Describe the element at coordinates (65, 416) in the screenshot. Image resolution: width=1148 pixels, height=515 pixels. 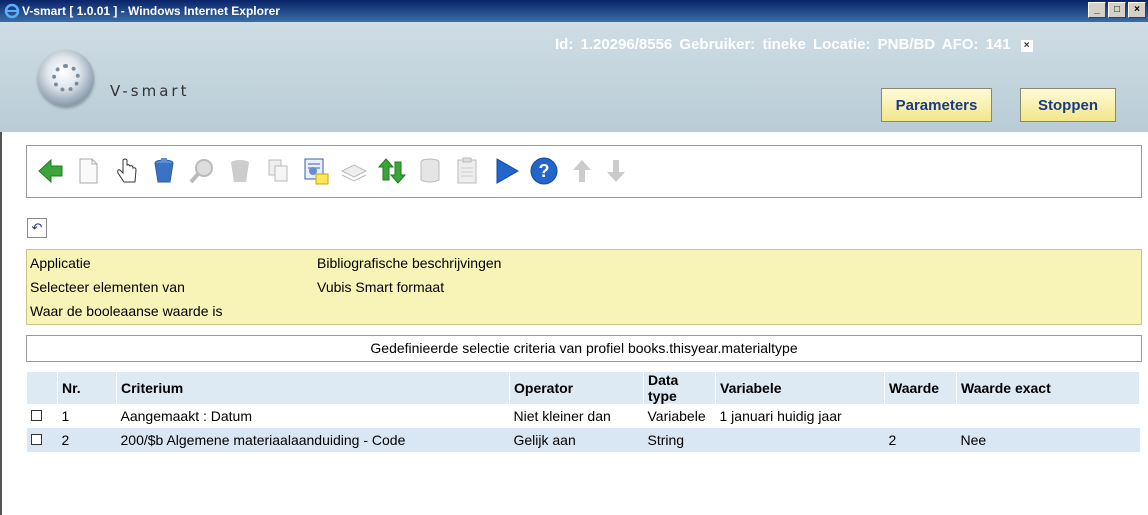
I see `cell-nr: 1` at that location.